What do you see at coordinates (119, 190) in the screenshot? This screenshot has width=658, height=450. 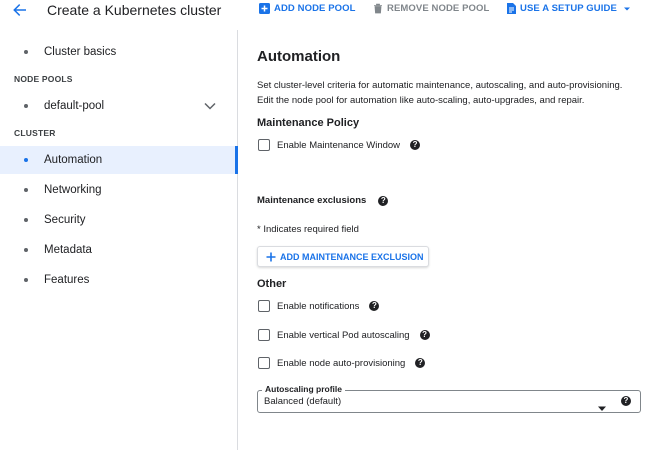 I see `sidebar-item-networking: Networking` at bounding box center [119, 190].